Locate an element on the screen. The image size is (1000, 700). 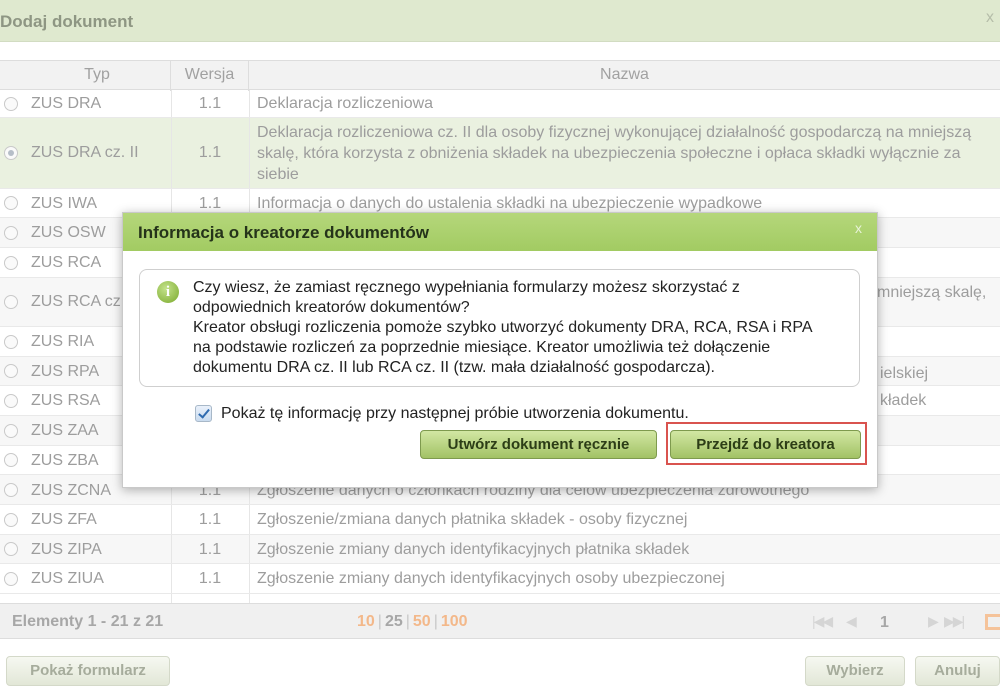
page-size-10: 10 is located at coordinates (366, 621).